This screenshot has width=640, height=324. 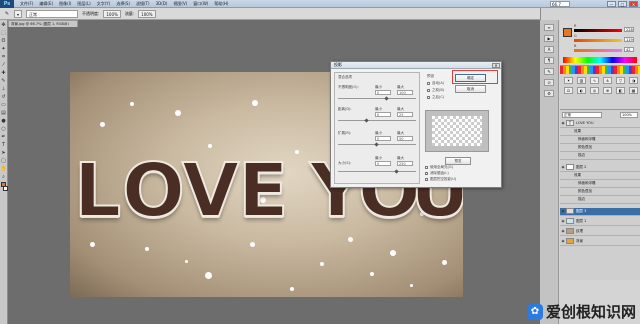 I want to click on spread-slider-knob, so click(x=376, y=144).